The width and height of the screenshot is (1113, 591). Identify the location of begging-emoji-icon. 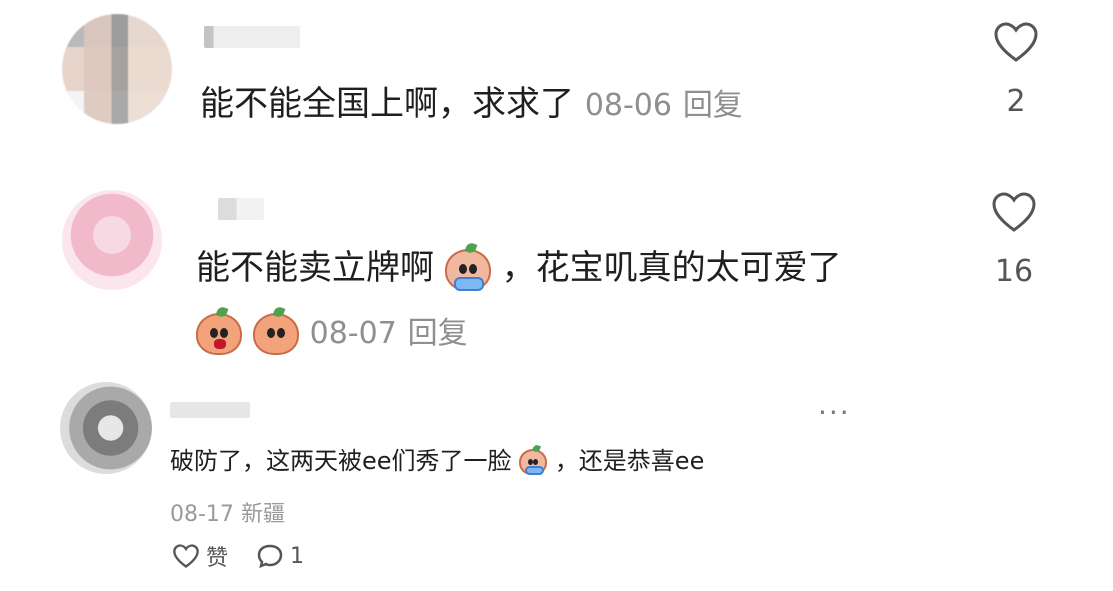
(275, 333).